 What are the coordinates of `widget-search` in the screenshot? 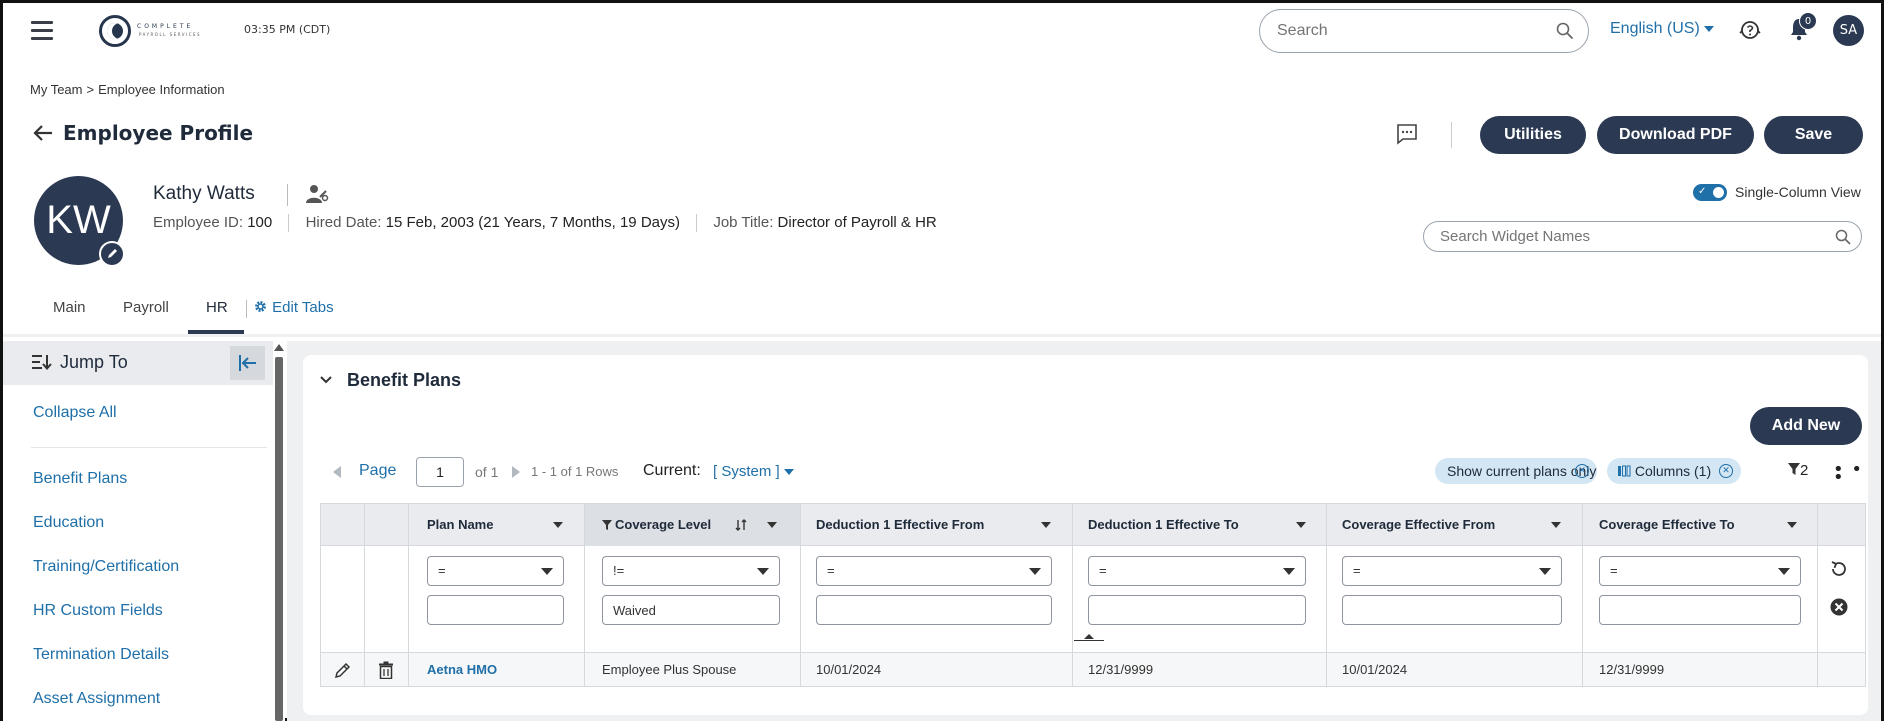 It's located at (1642, 236).